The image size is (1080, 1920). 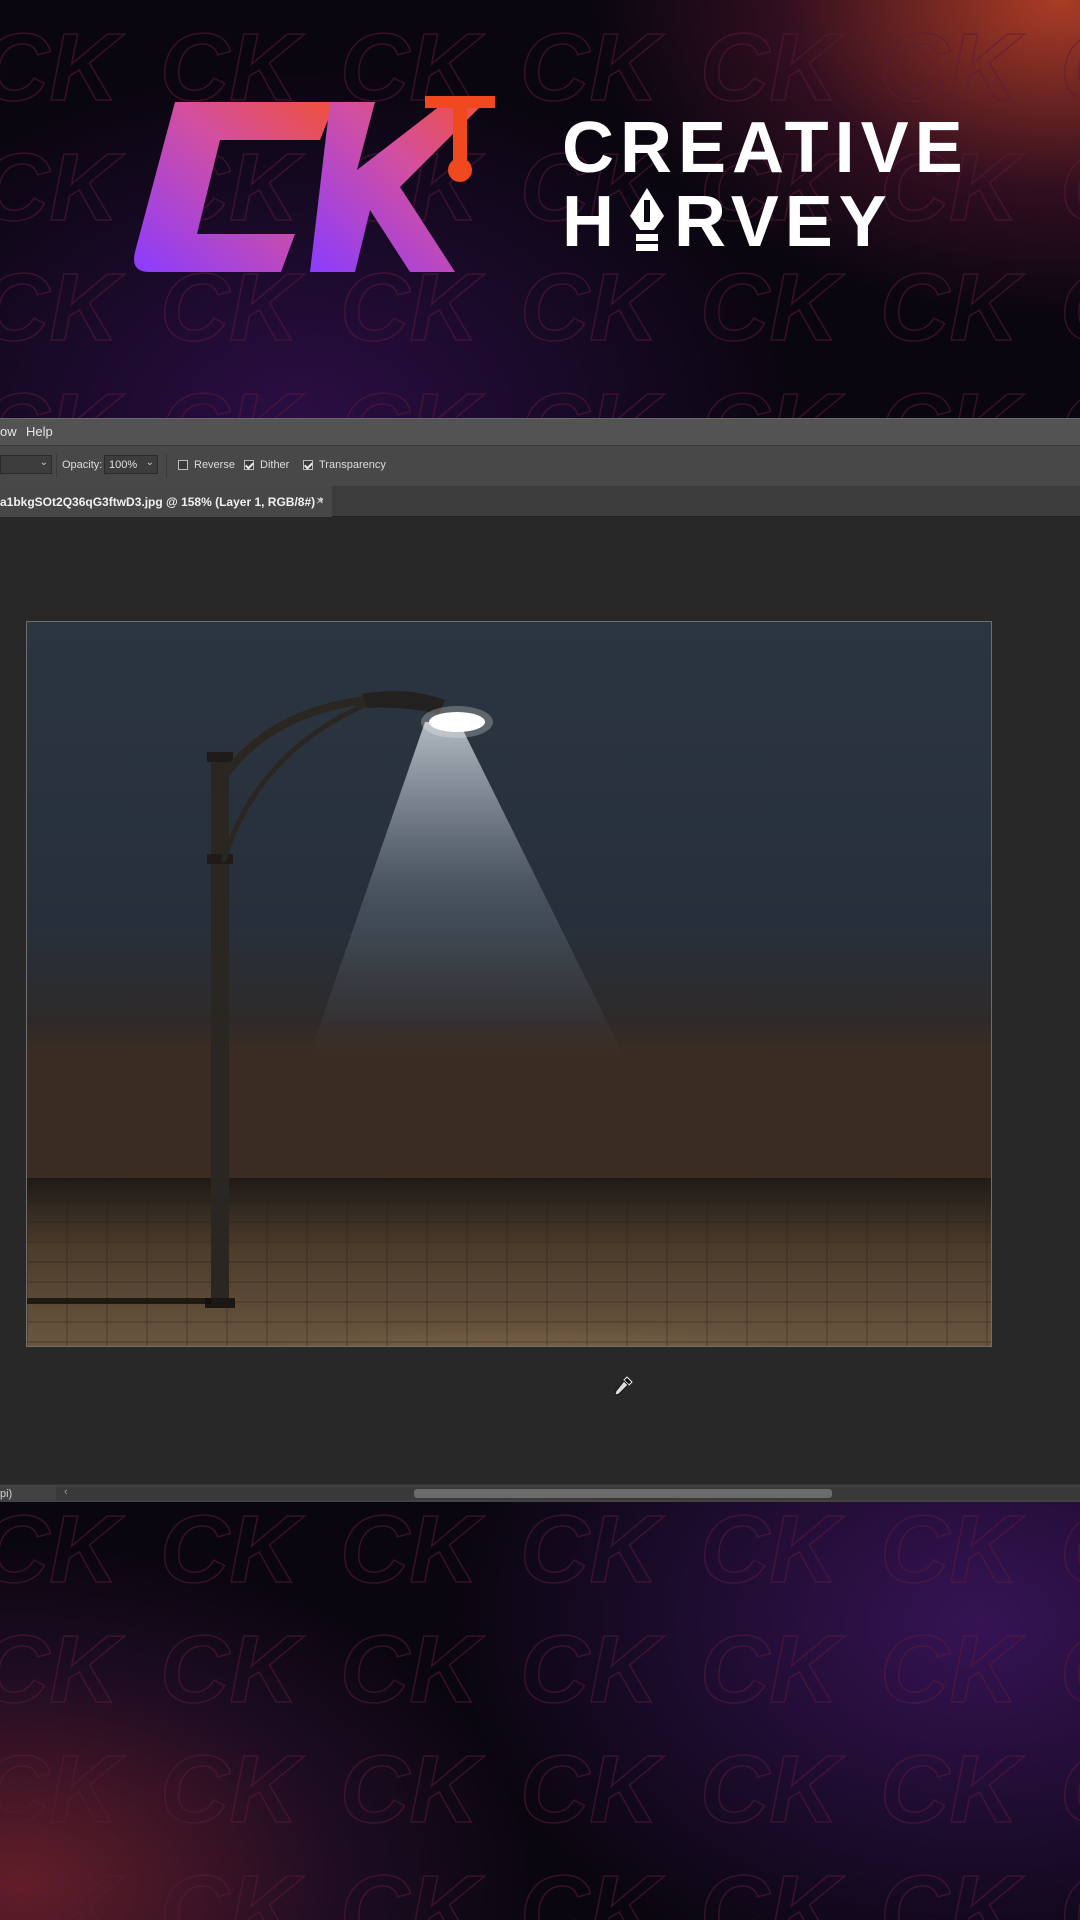 I want to click on close-icon: ×, so click(x=320, y=500).